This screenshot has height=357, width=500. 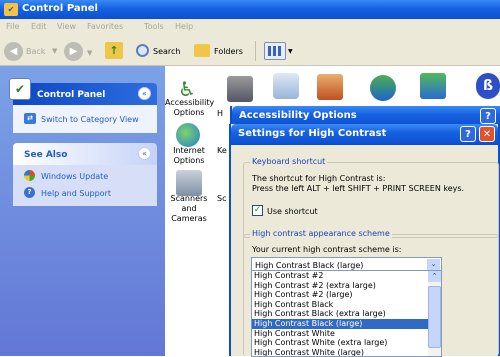 I want to click on scheme-option: High Contrast White, so click(x=340, y=334).